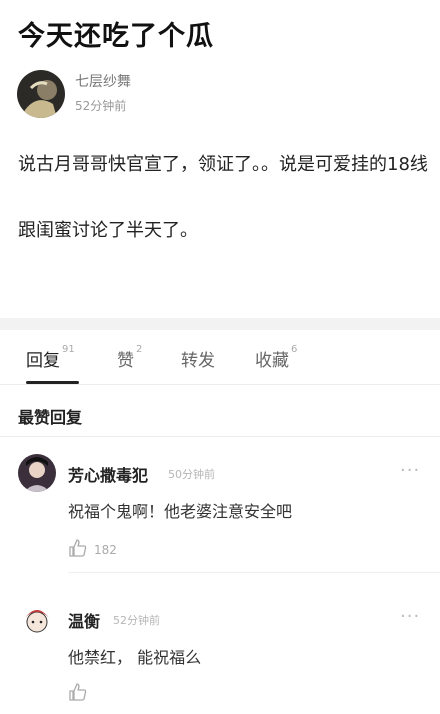 The height and width of the screenshot is (714, 440). I want to click on section-heading: 最赞回复, so click(50, 417).